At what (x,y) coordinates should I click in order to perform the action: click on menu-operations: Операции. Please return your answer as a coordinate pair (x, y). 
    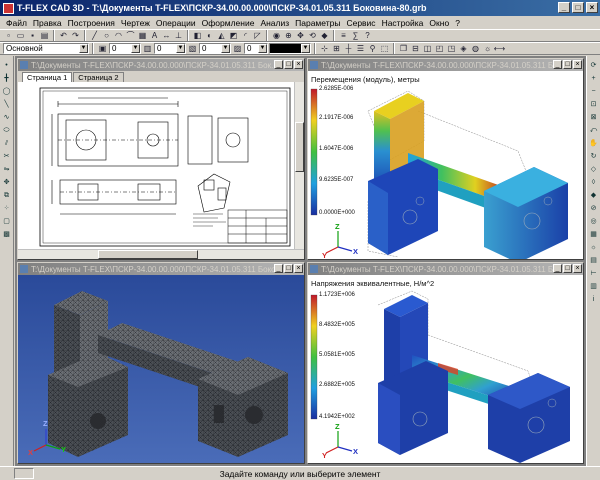
    Looking at the image, I should click on (176, 23).